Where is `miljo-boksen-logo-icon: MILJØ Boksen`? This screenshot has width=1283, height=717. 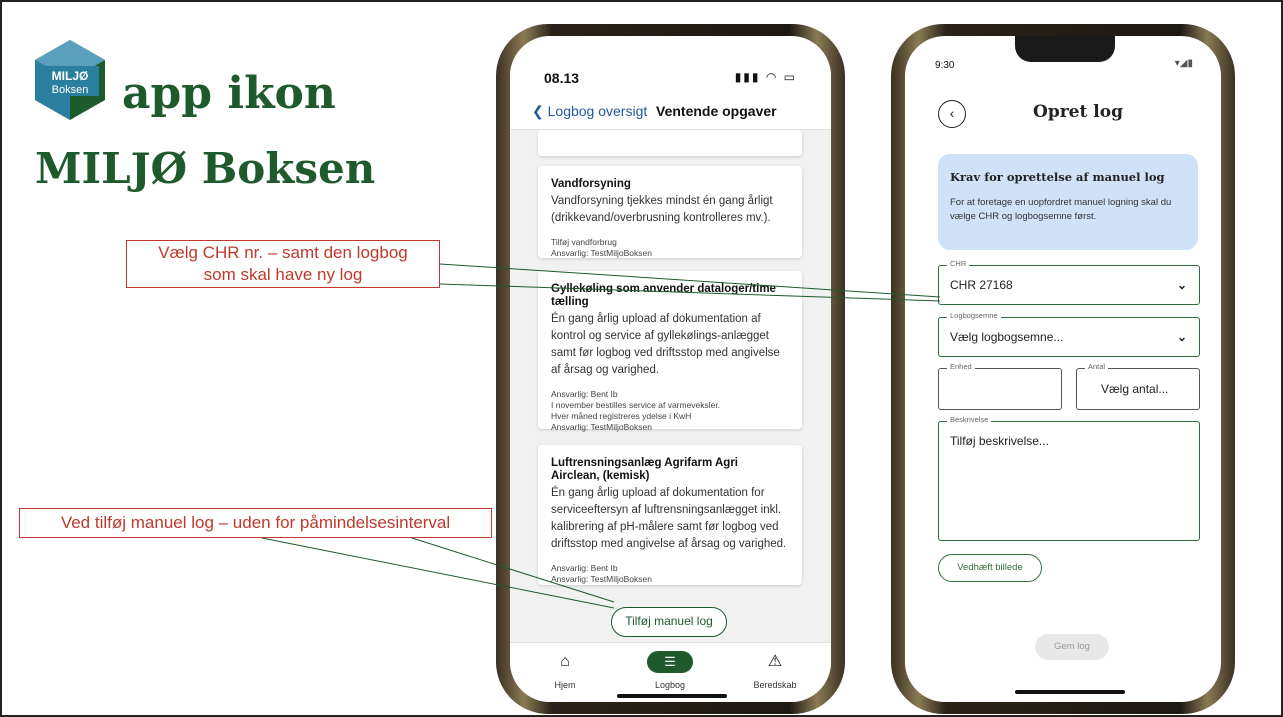 miljo-boksen-logo-icon: MILJØ Boksen is located at coordinates (70, 80).